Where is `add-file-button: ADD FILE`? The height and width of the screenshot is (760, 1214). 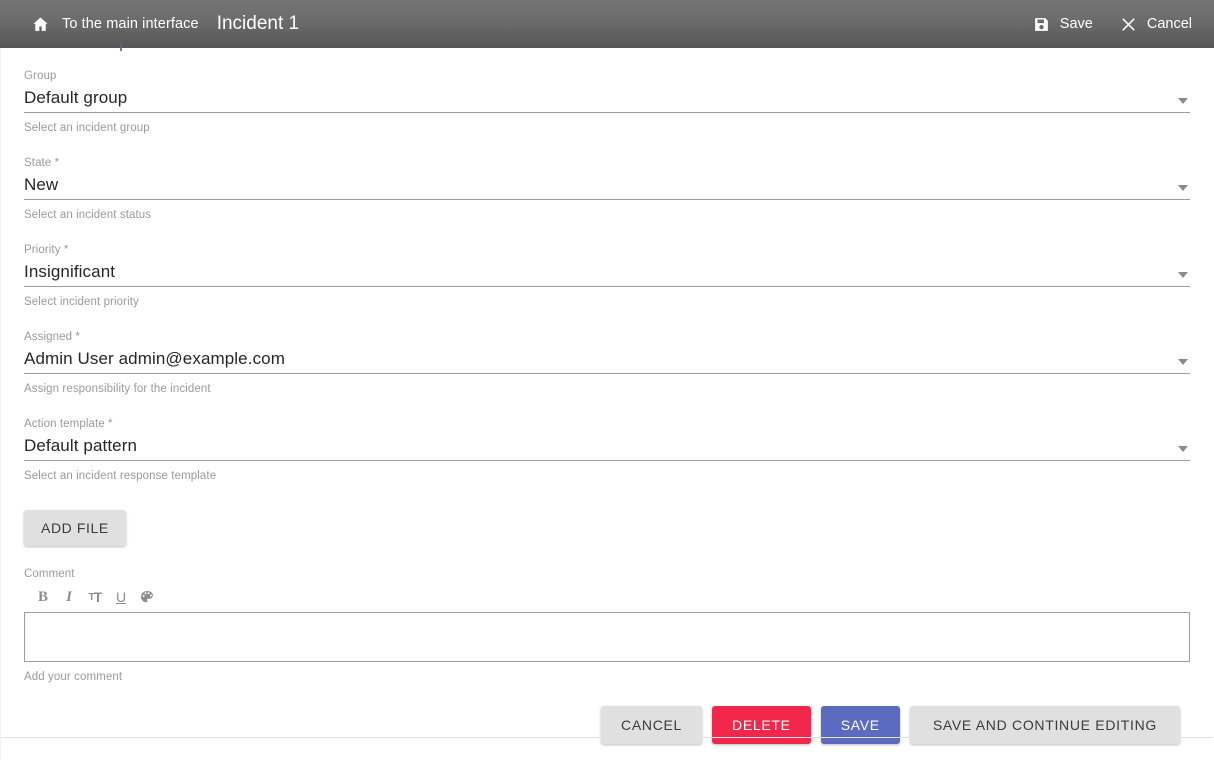 add-file-button: ADD FILE is located at coordinates (75, 528).